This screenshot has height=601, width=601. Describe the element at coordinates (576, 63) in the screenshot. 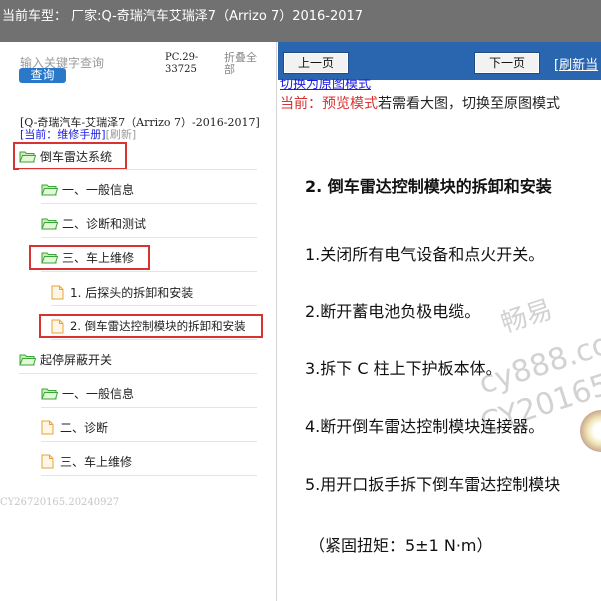

I see `content-refresh-link: [刷新当` at that location.